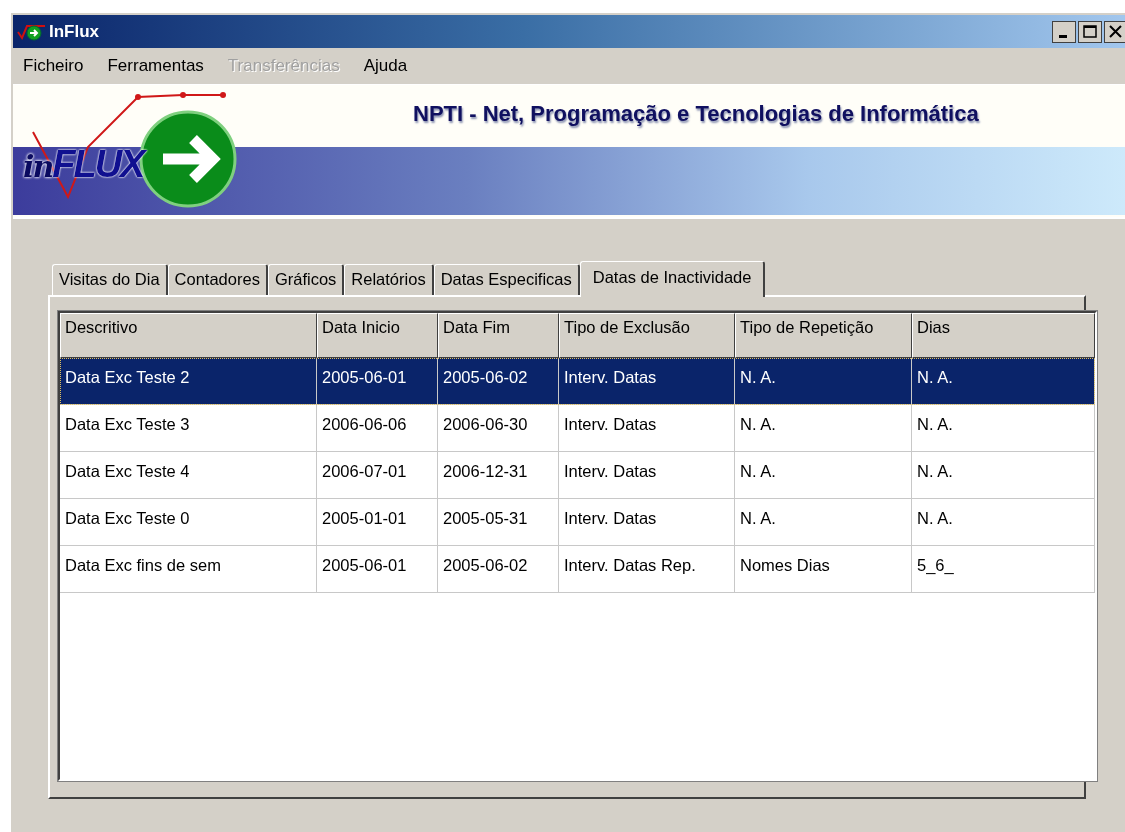 The width and height of the screenshot is (1125, 832). I want to click on table-cell: Data Exc fins de sem, so click(188, 569).